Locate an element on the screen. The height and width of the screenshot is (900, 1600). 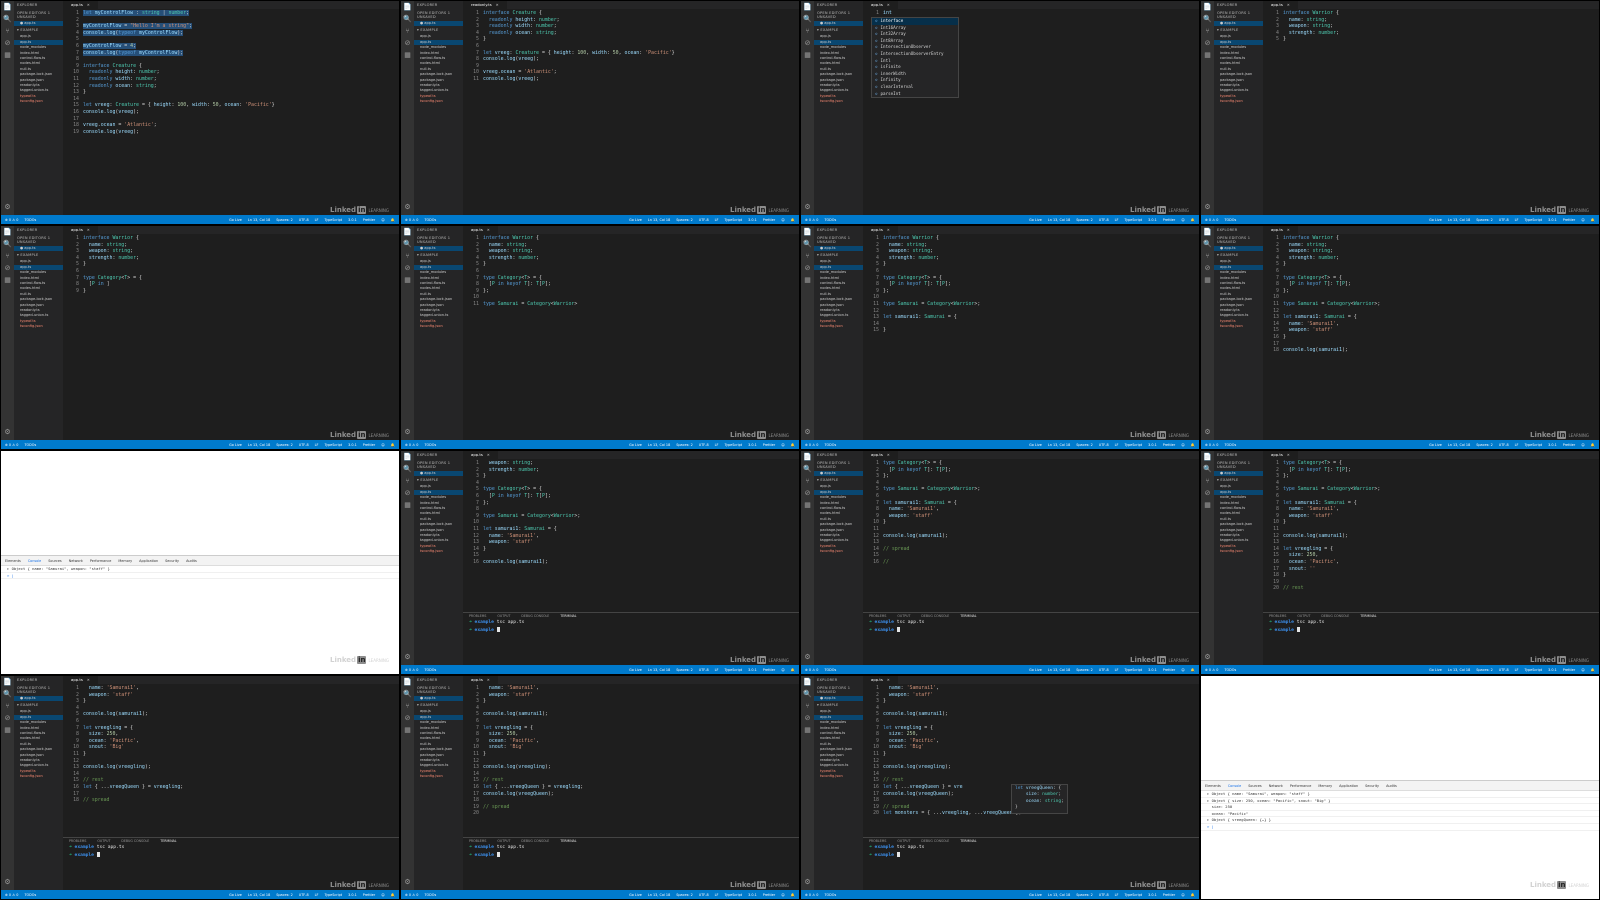
autocomplete-item: ◇ Int8Array is located at coordinates (915, 41).